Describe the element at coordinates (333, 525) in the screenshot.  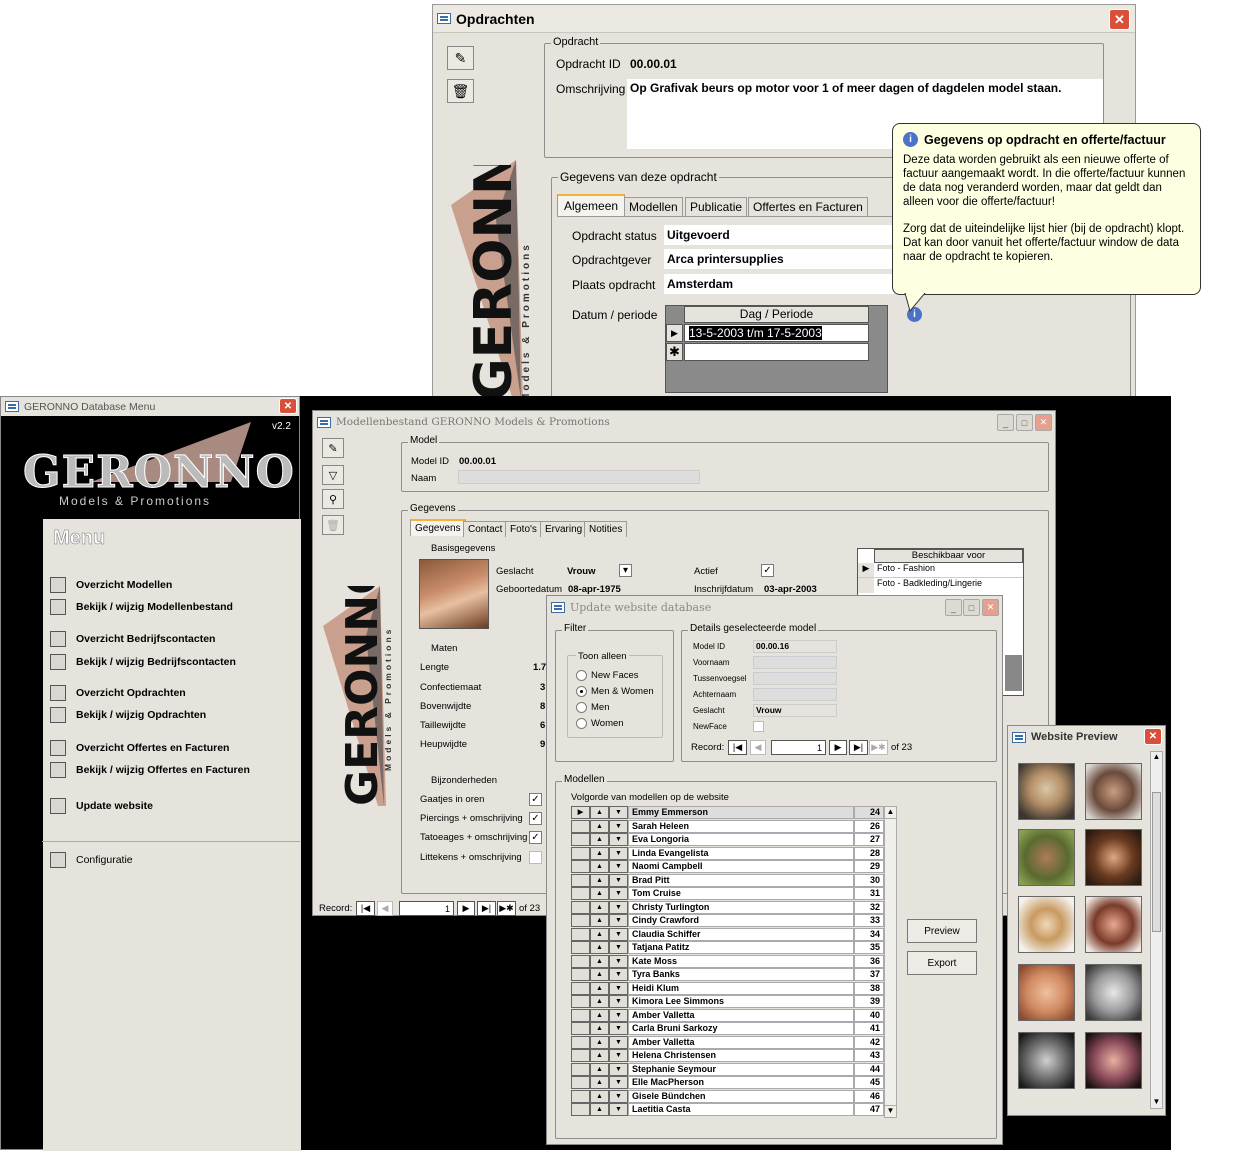
I see `delete-button: 🗑` at that location.